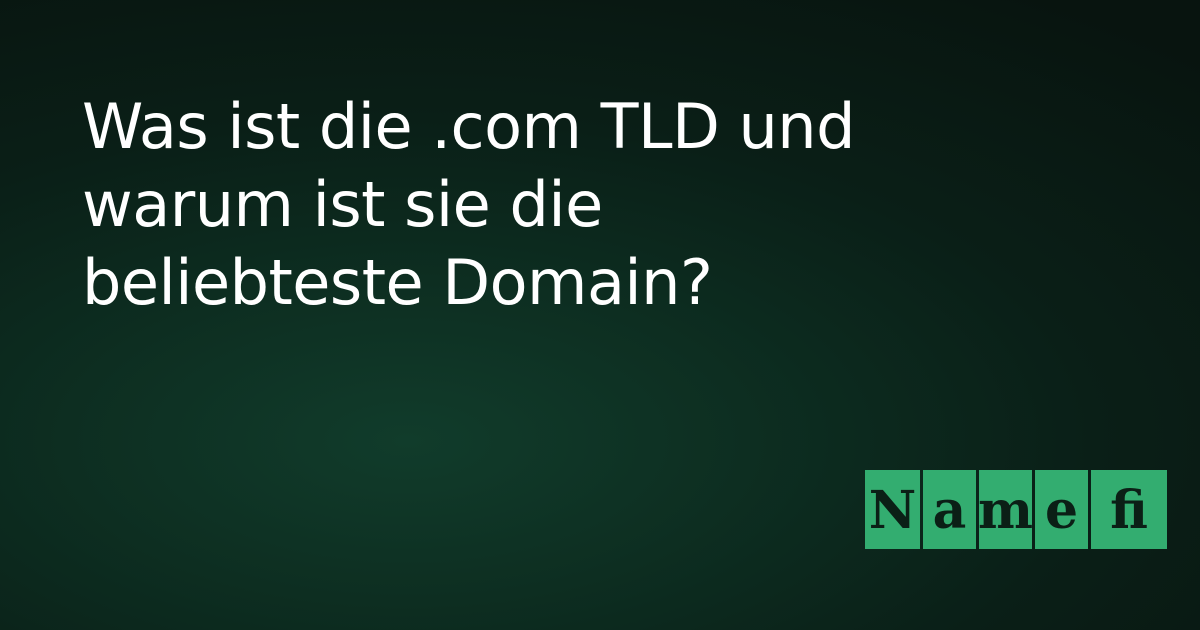  I want to click on title-line-1: Was ist die .com TLD und, so click(468, 126).